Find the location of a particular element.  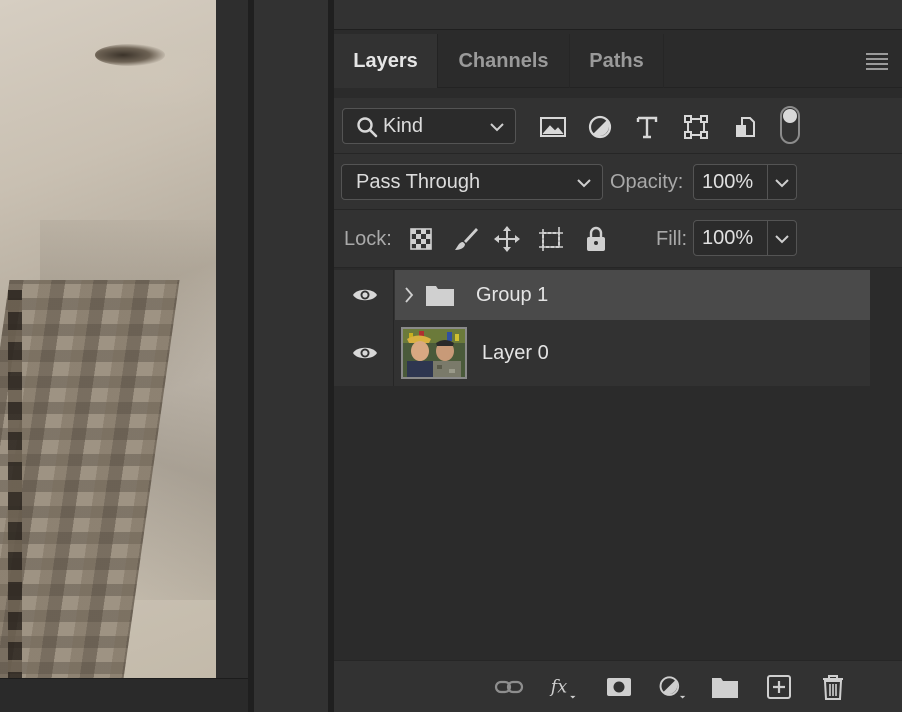

layer-name: Layer 0 is located at coordinates (515, 353).